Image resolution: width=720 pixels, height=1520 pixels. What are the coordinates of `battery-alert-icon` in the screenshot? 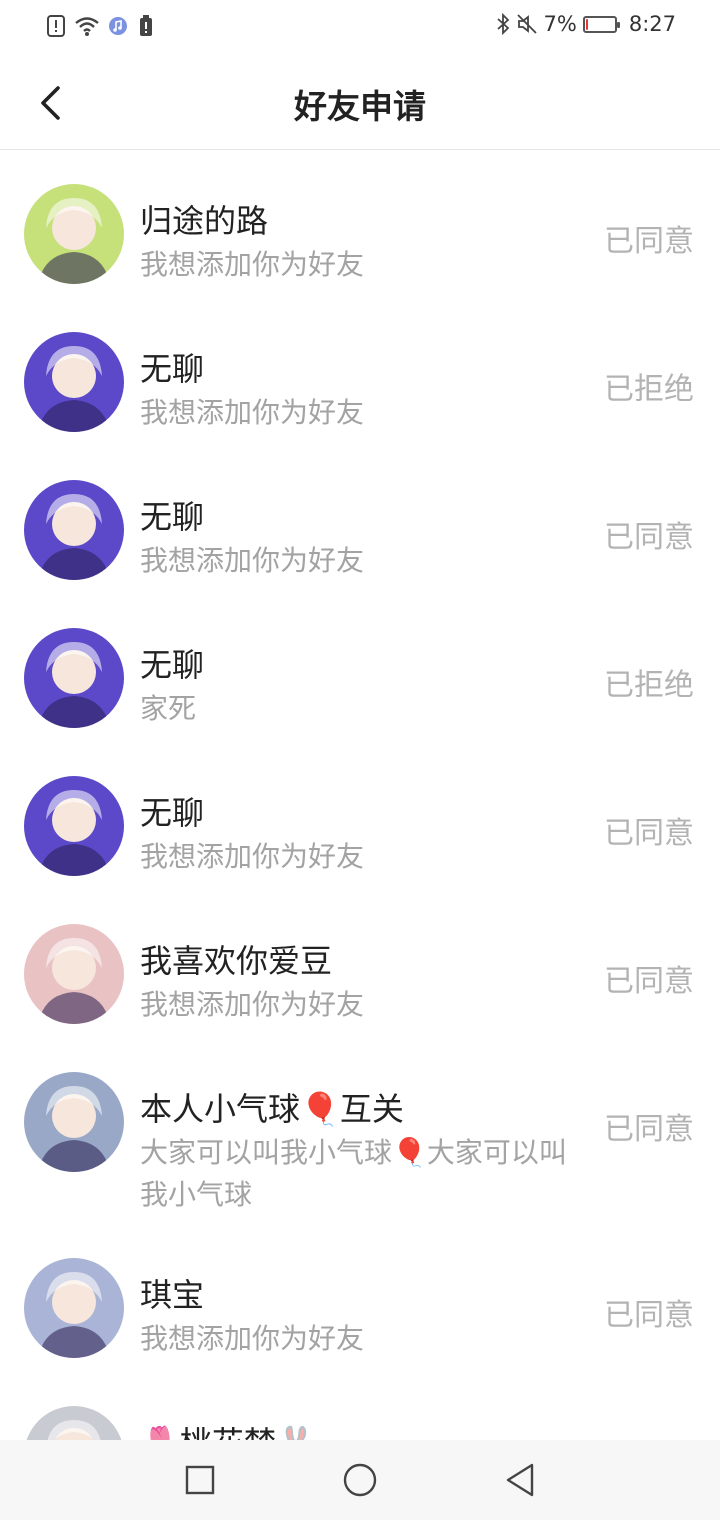 It's located at (146, 26).